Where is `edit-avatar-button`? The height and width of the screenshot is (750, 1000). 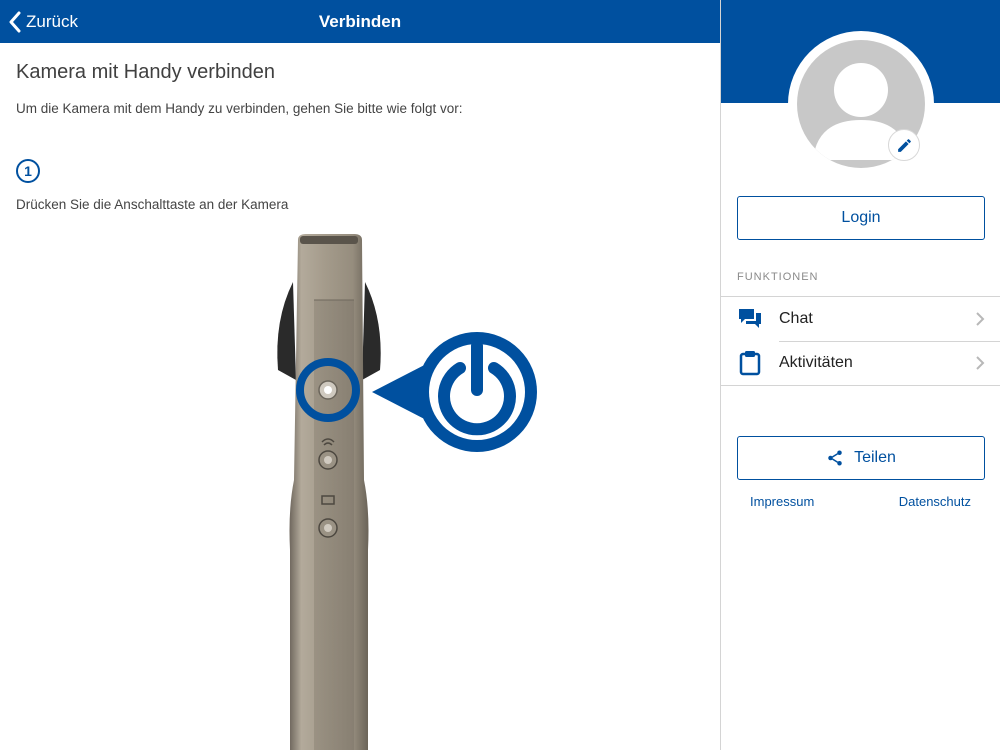 edit-avatar-button is located at coordinates (904, 145).